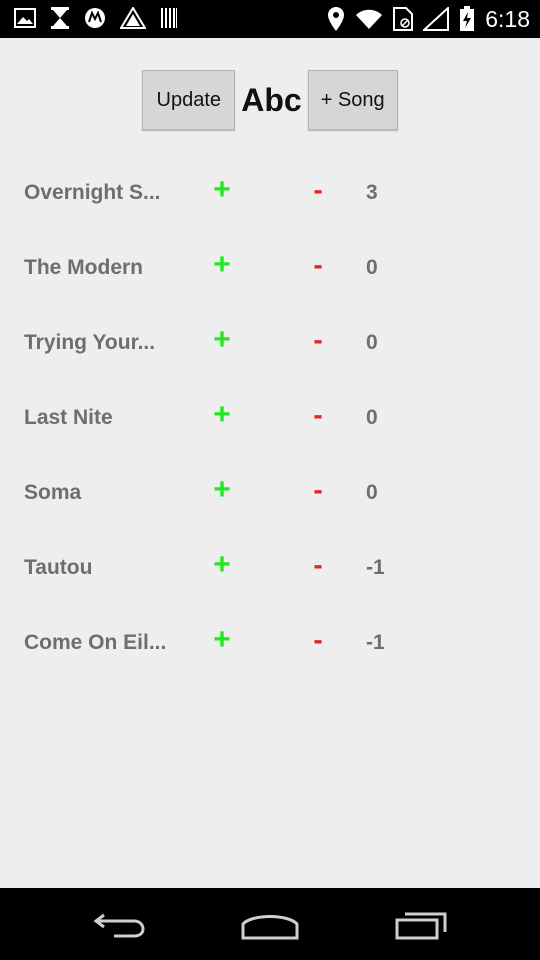 The height and width of the screenshot is (960, 540). Describe the element at coordinates (270, 269) in the screenshot. I see `song-row: The Modern + - 0` at that location.